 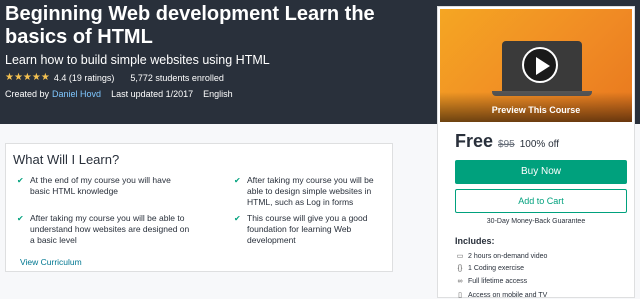 What do you see at coordinates (460, 268) in the screenshot?
I see `code-icon: {}` at bounding box center [460, 268].